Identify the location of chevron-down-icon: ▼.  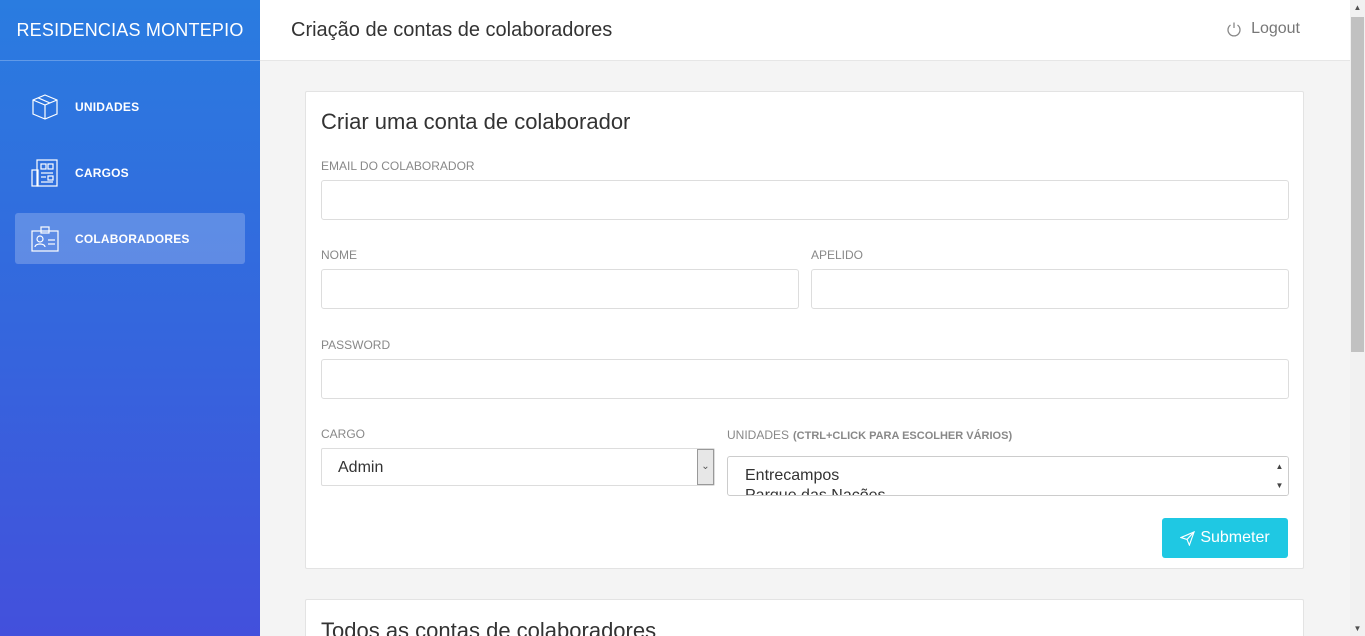
(1279, 485).